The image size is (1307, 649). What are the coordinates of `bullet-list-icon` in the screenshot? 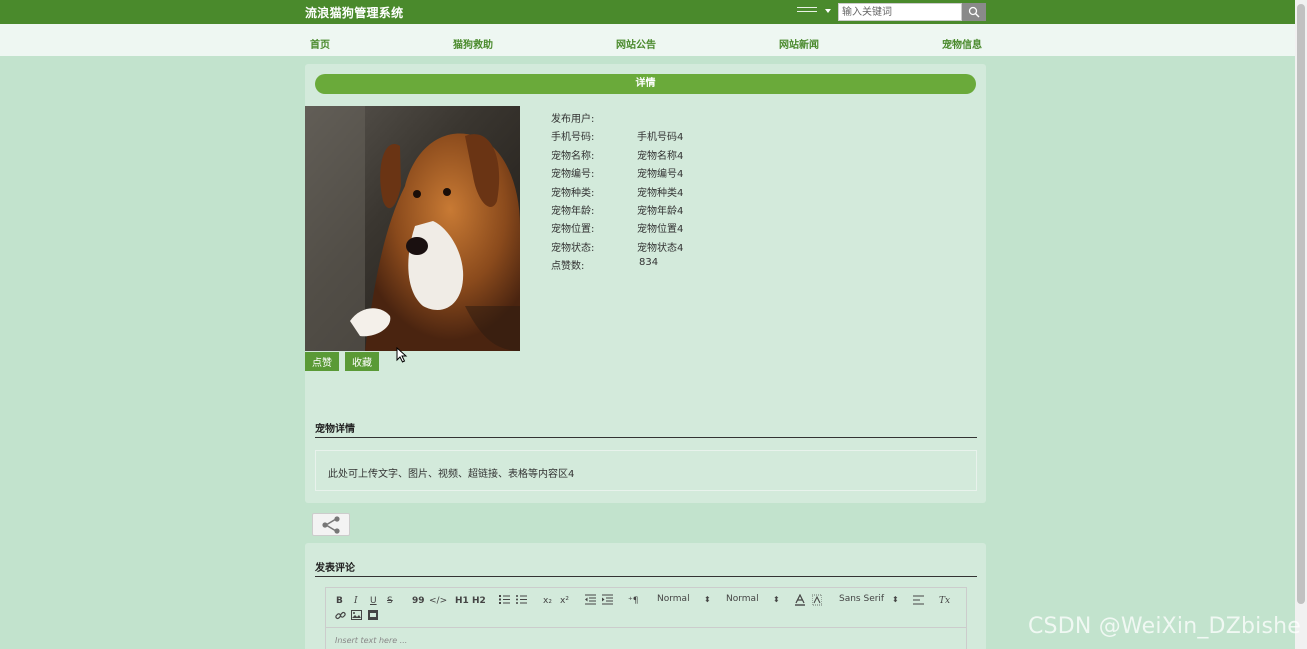 It's located at (521, 599).